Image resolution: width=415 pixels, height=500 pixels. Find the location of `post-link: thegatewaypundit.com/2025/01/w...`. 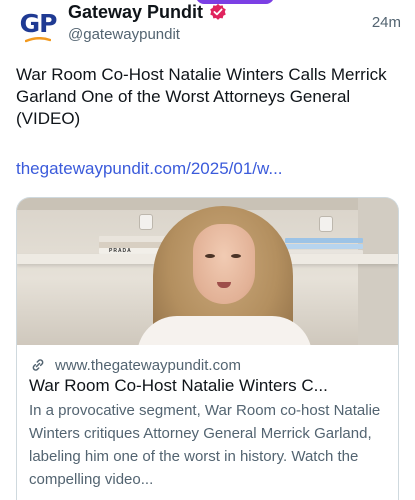

post-link: thegatewaypundit.com/2025/01/w... is located at coordinates (149, 169).